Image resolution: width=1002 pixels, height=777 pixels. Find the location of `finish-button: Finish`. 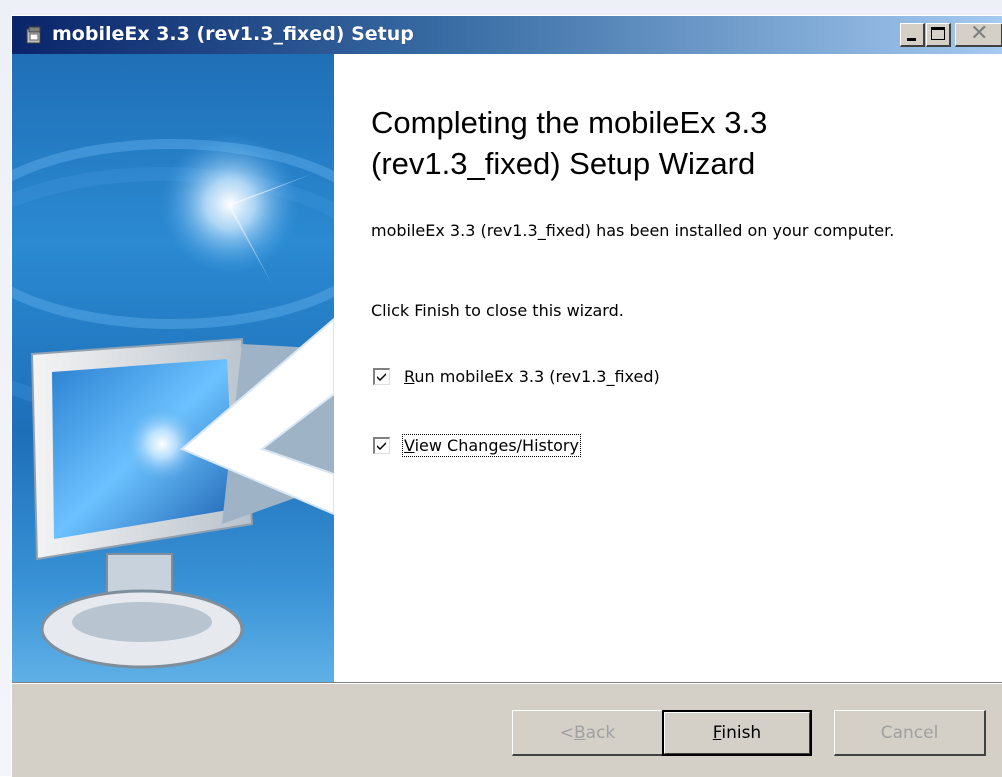

finish-button: Finish is located at coordinates (737, 733).